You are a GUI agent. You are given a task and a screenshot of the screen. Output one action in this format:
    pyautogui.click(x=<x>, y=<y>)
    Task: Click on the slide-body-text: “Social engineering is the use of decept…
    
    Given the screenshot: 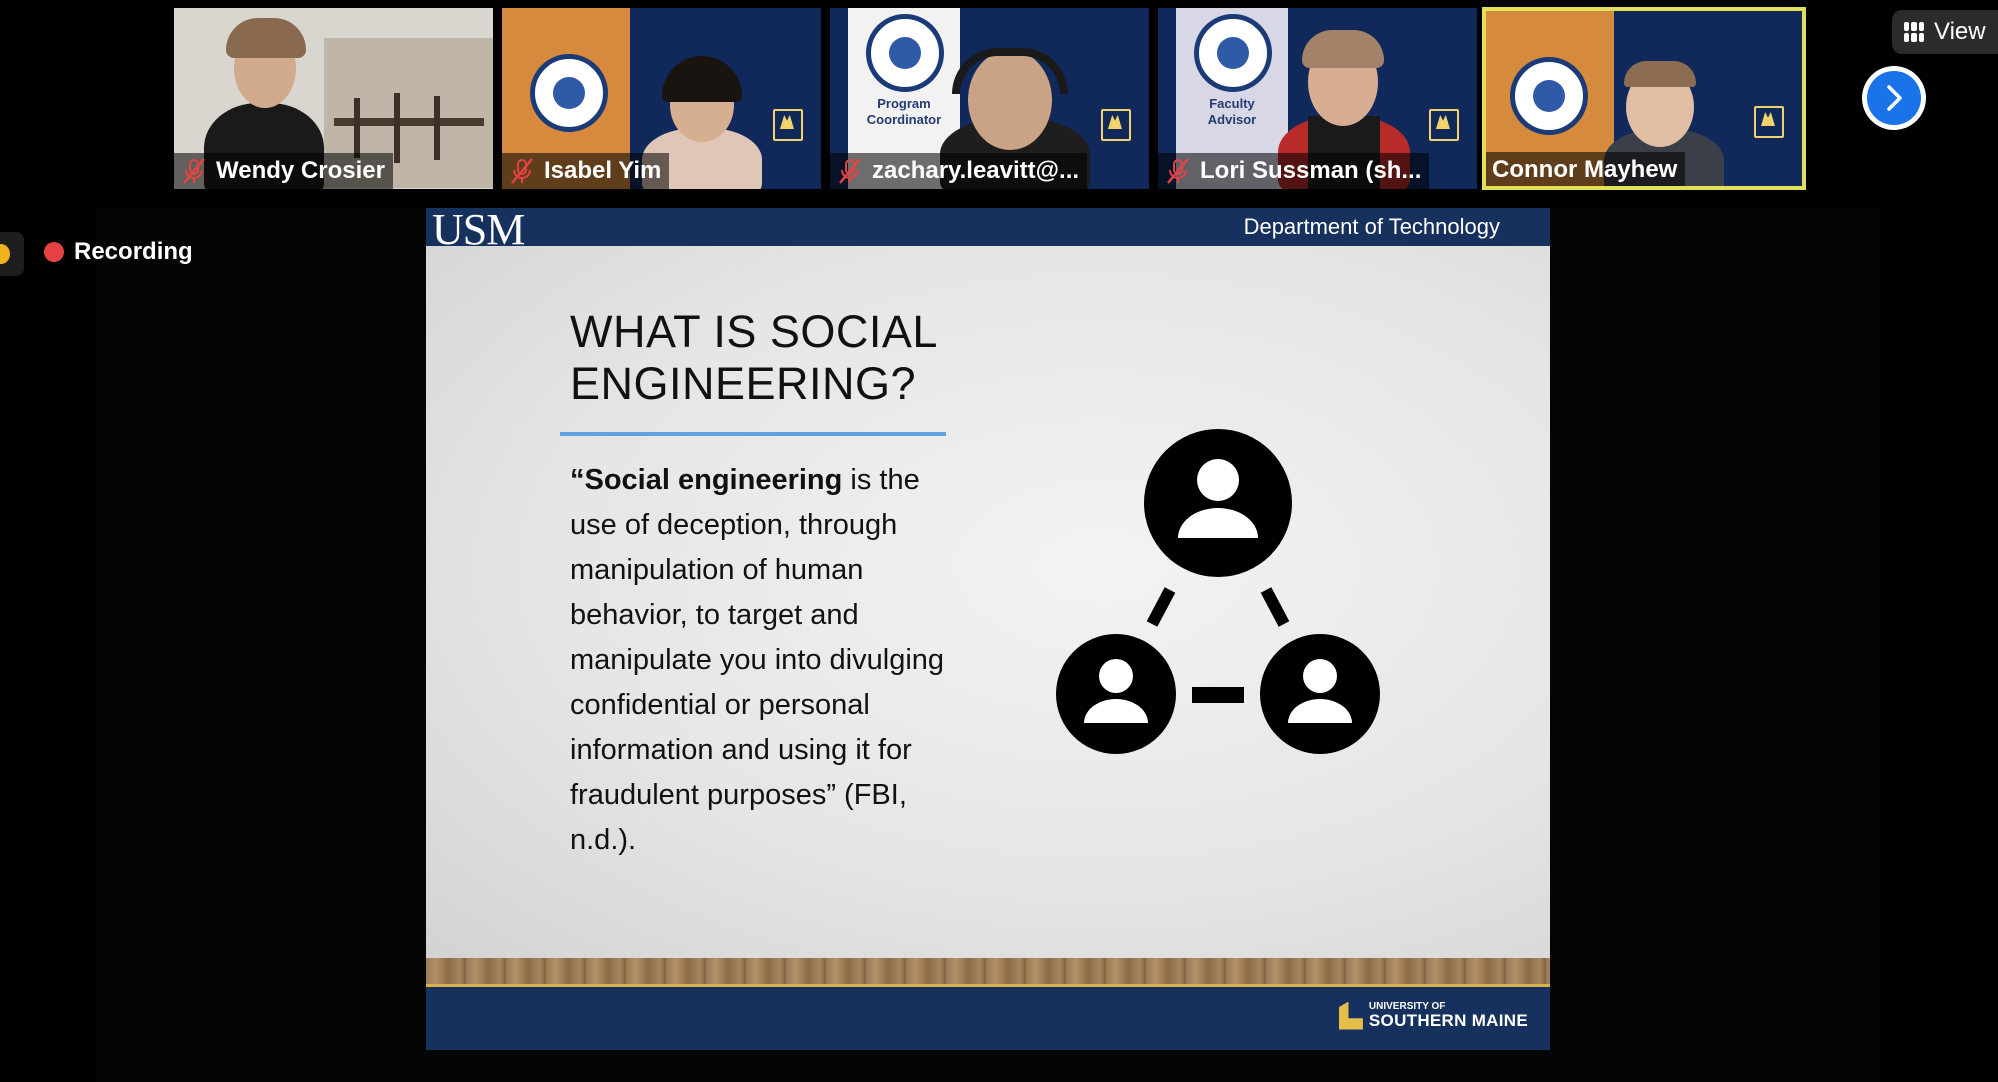 What is the action you would take?
    pyautogui.click(x=760, y=660)
    